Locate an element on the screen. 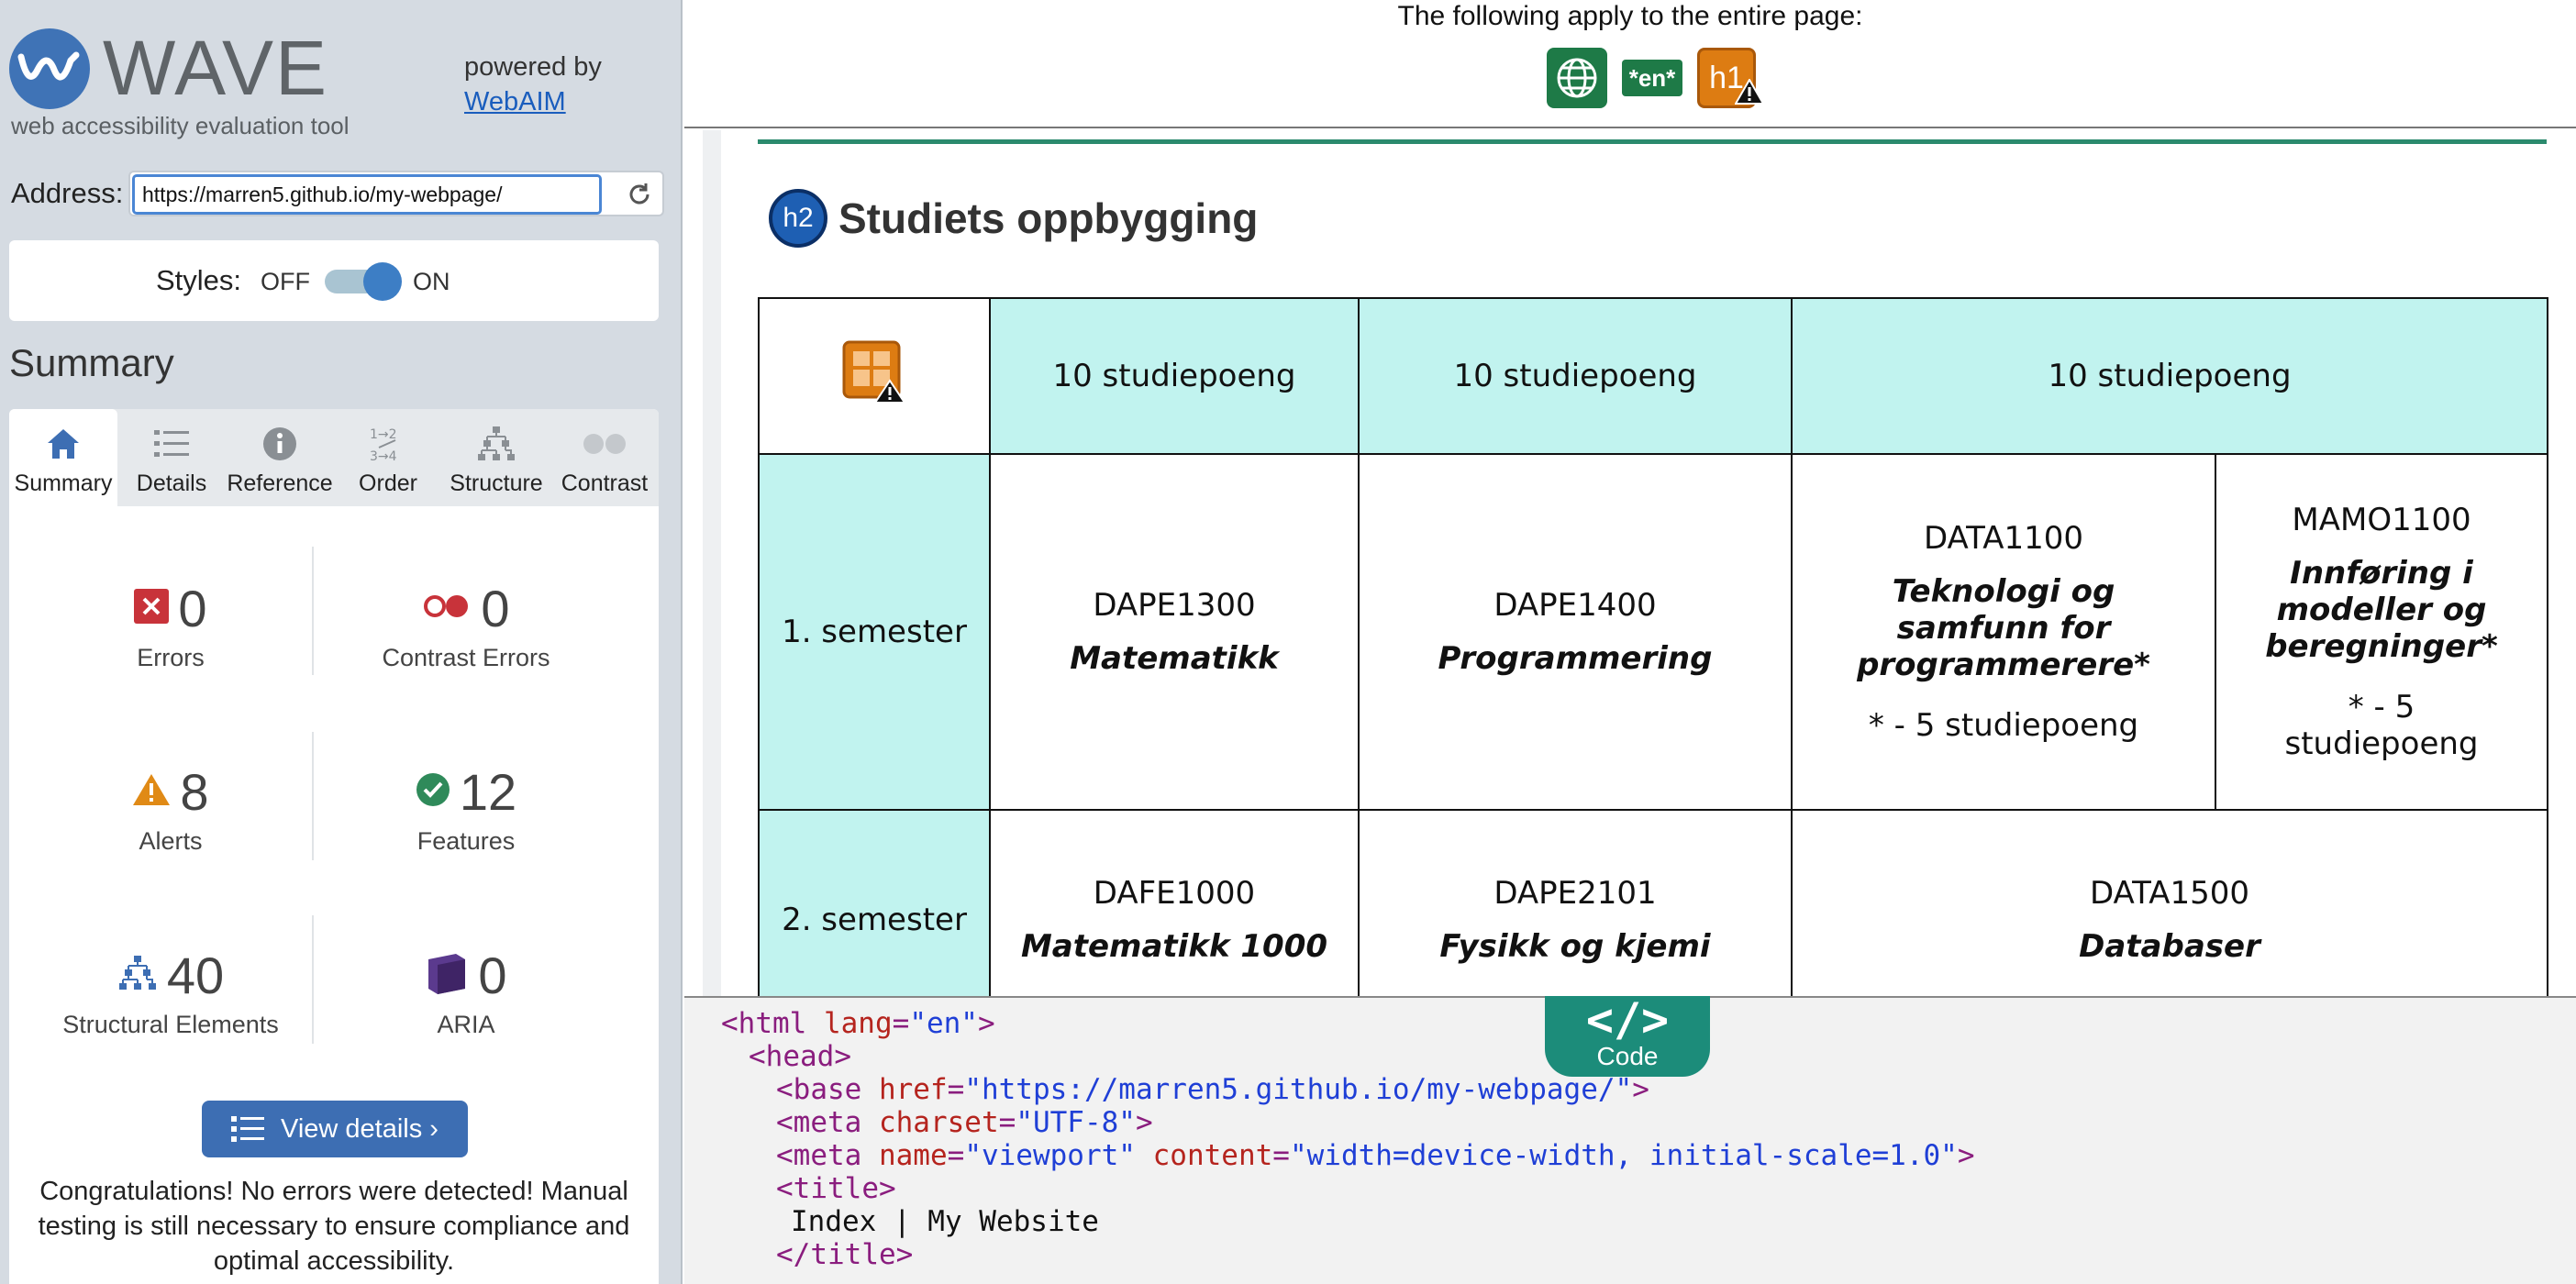 The width and height of the screenshot is (2576, 1284). tab-contrast: Contrast is located at coordinates (604, 457).